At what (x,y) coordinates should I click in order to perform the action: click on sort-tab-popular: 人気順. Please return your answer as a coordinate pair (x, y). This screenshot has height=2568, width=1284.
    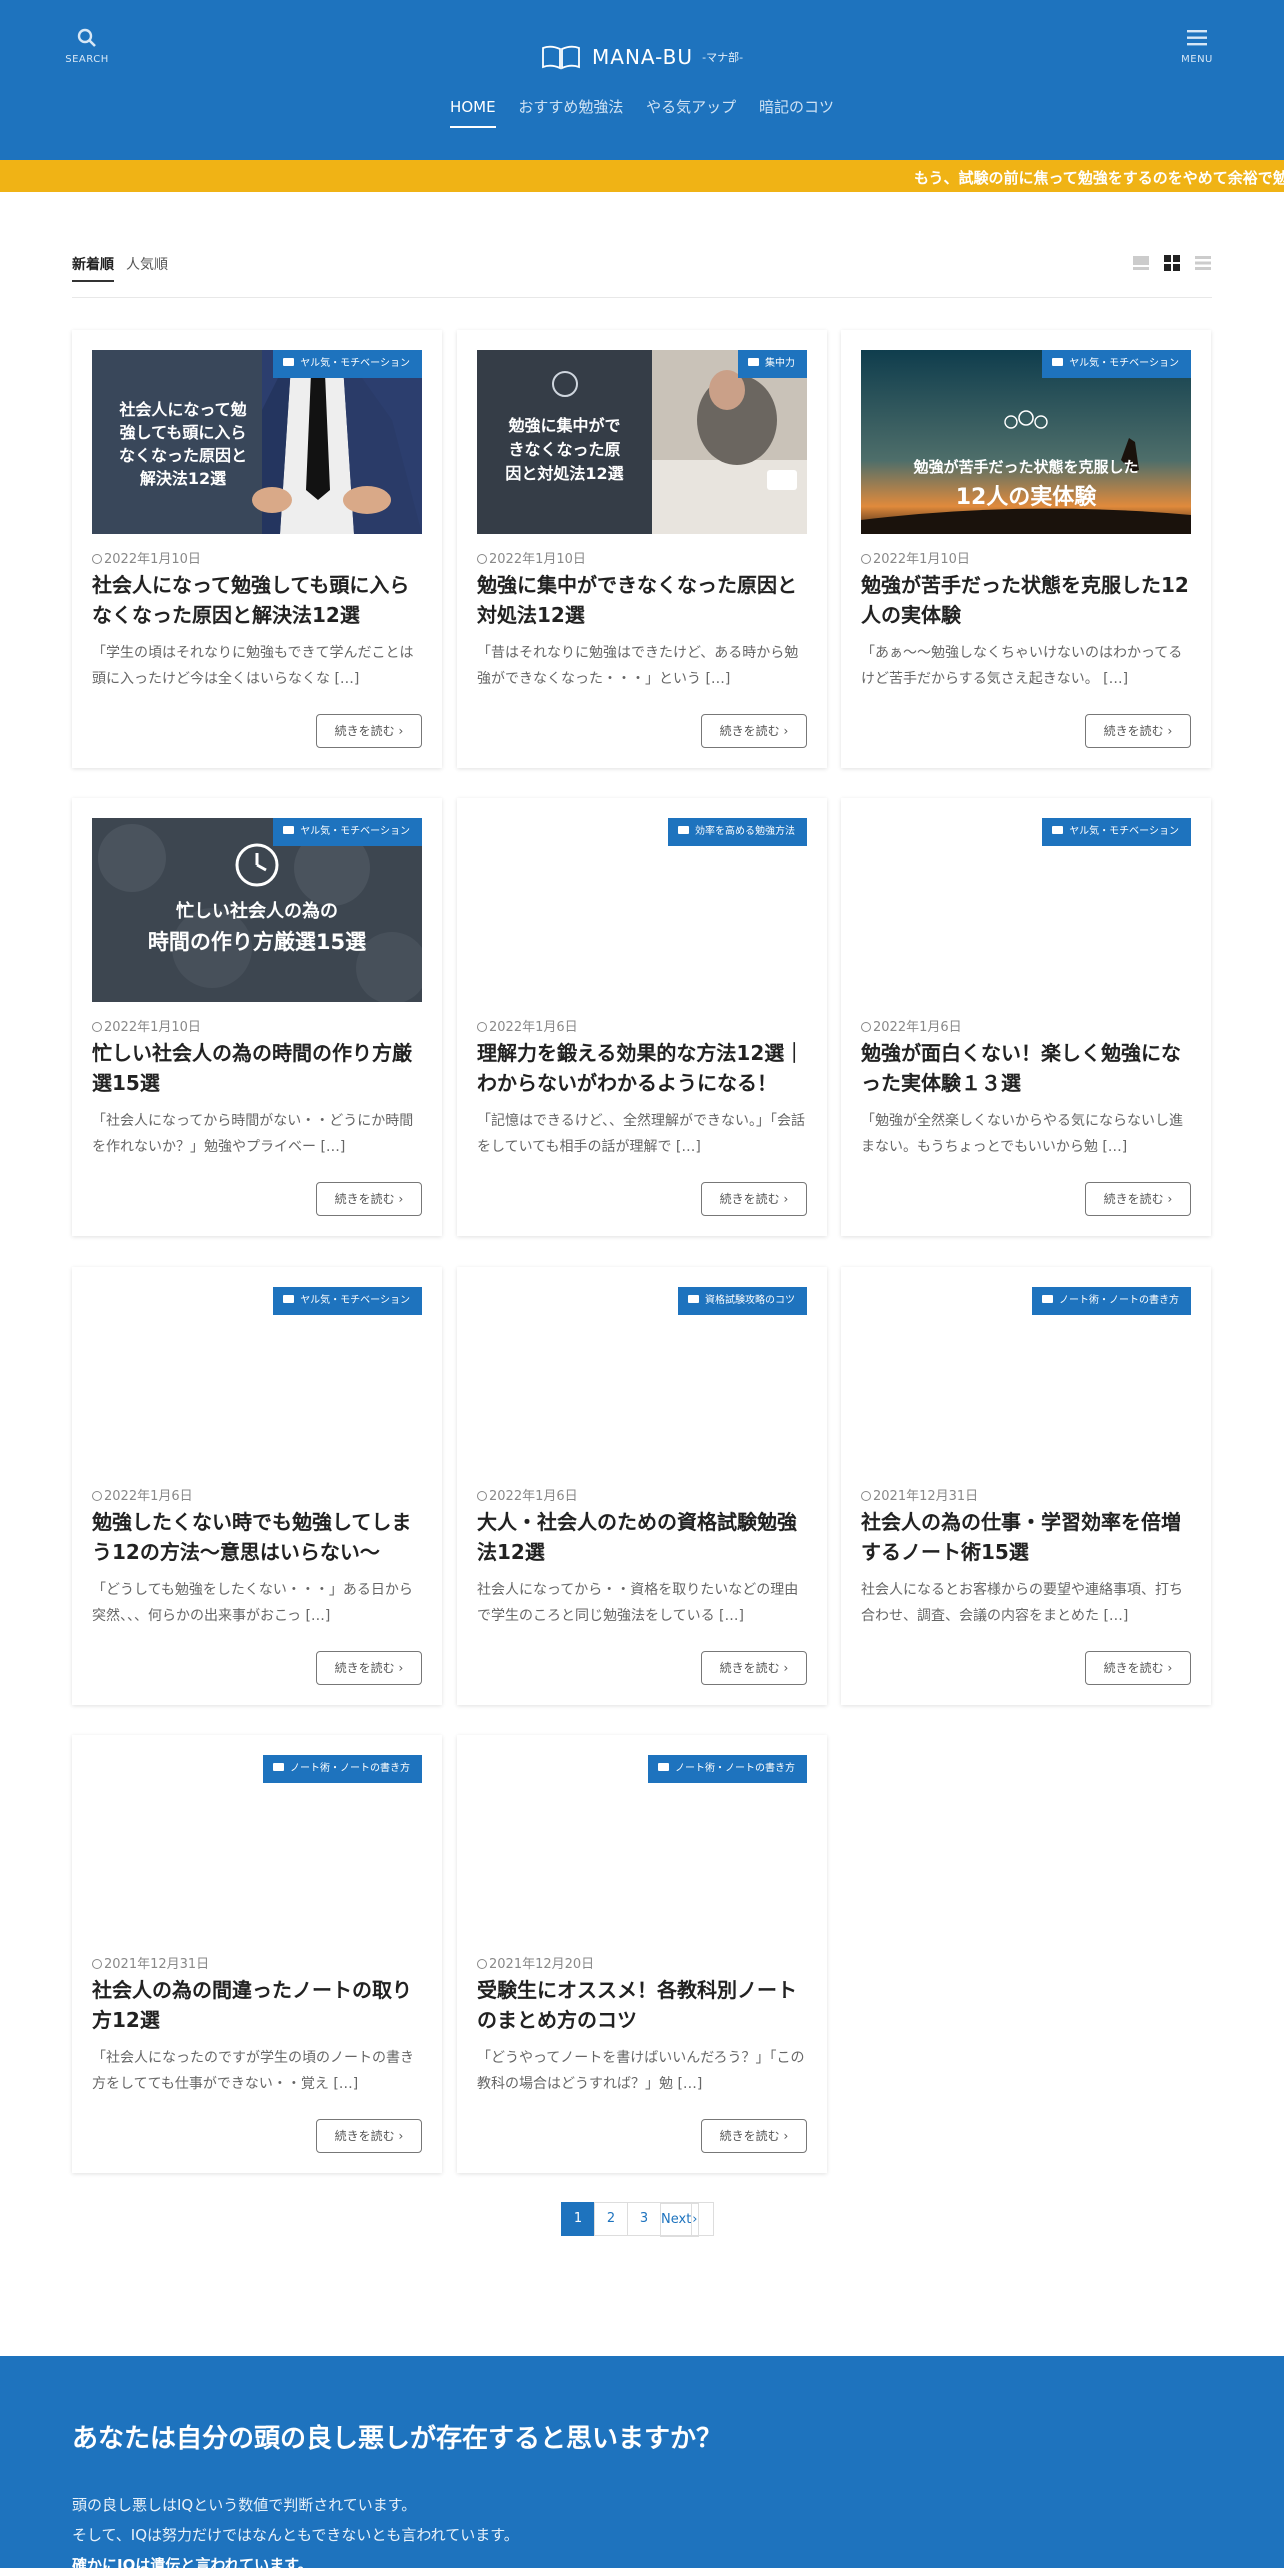
    Looking at the image, I should click on (147, 267).